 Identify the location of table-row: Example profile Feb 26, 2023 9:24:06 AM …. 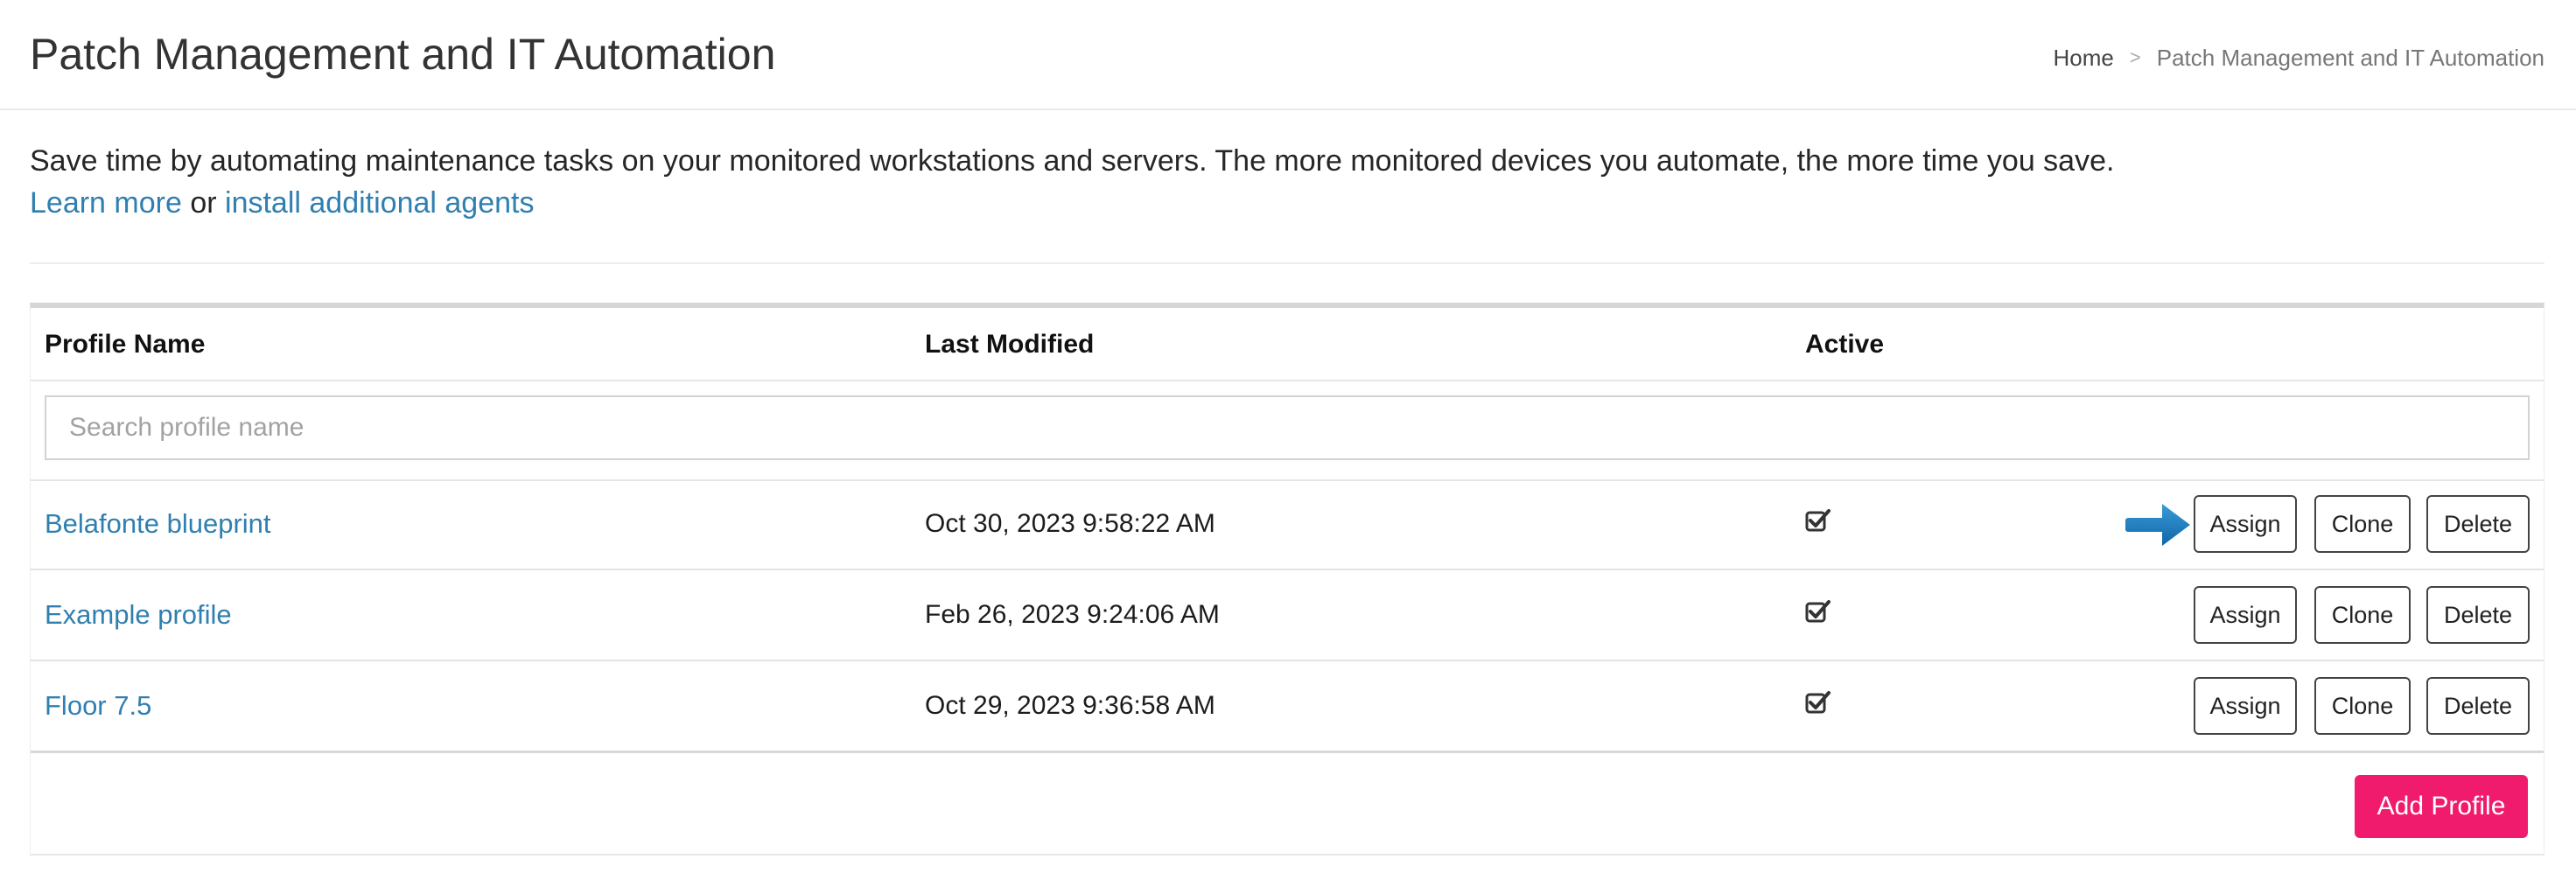
(1287, 615).